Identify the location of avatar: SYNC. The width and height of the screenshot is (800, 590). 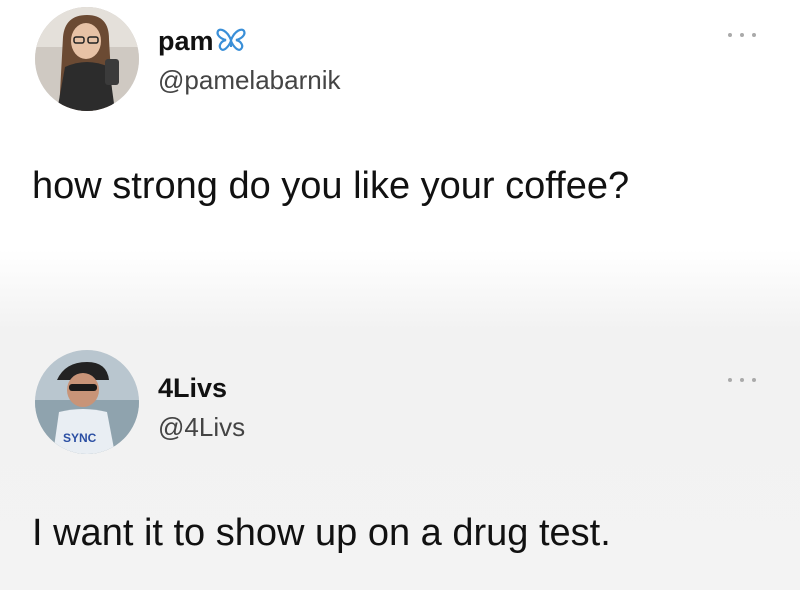
(87, 402).